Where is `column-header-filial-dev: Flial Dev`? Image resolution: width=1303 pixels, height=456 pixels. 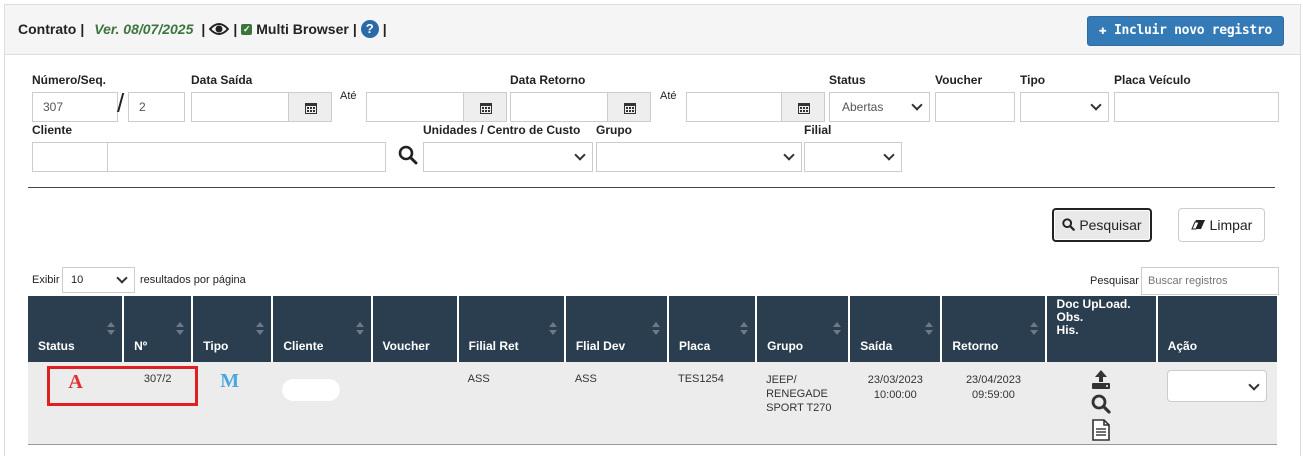
column-header-filial-dev: Flial Dev is located at coordinates (616, 329).